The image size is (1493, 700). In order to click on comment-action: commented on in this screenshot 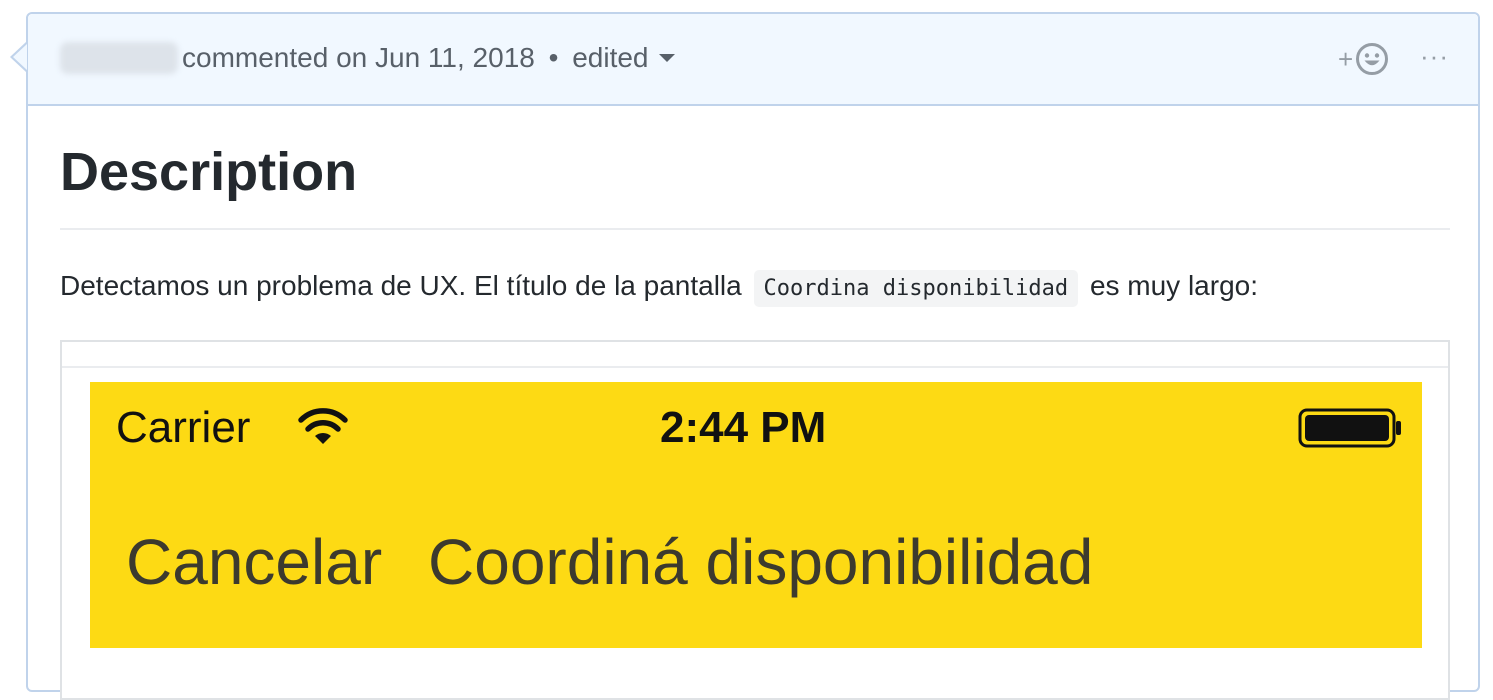, I will do `click(275, 57)`.